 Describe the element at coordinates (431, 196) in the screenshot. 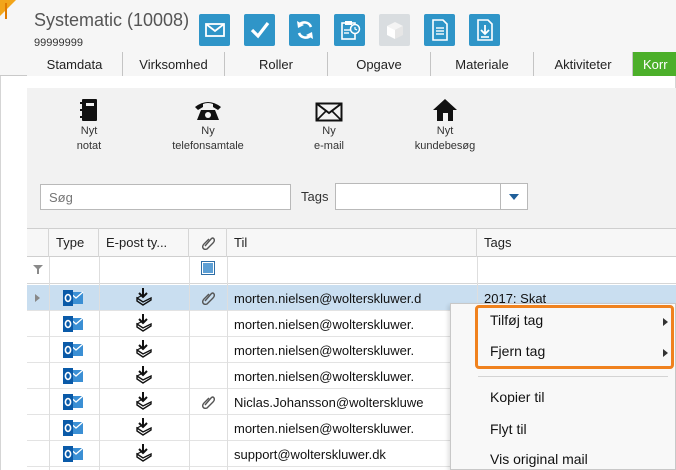

I see `tags-dropdown` at that location.